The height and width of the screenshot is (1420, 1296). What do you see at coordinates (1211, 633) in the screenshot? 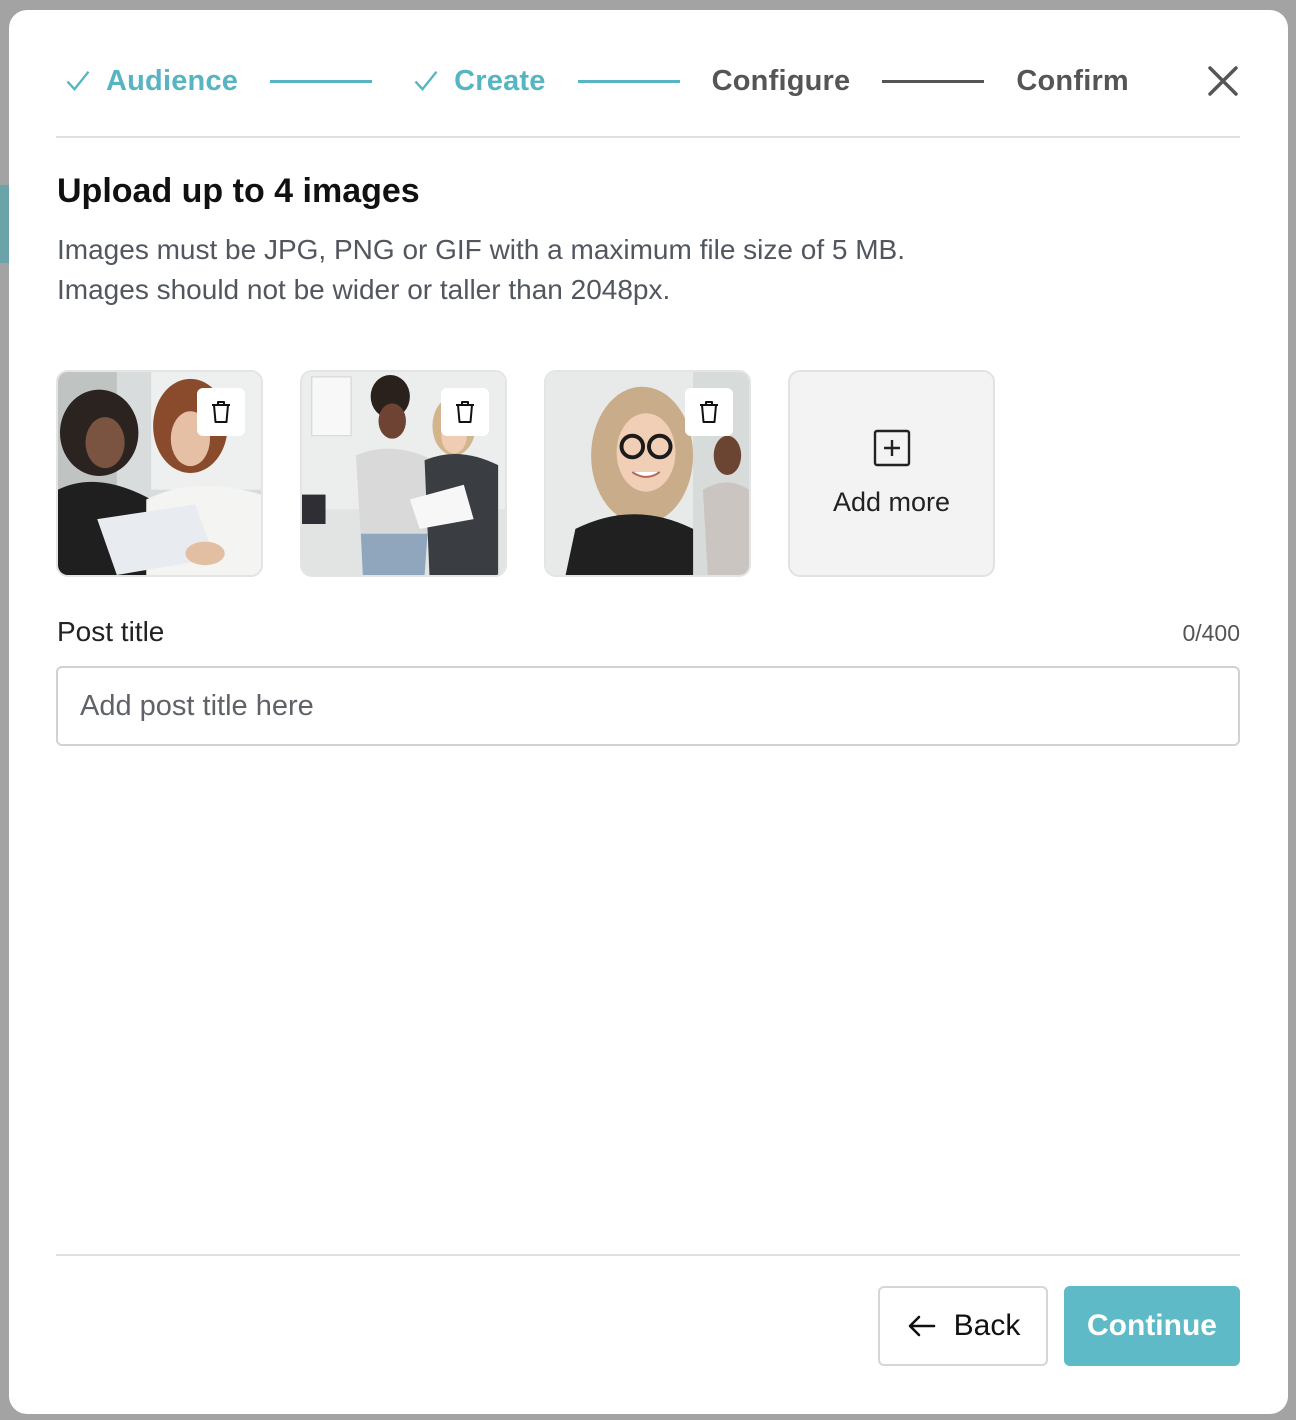
I see `character-counter: 0/400` at bounding box center [1211, 633].